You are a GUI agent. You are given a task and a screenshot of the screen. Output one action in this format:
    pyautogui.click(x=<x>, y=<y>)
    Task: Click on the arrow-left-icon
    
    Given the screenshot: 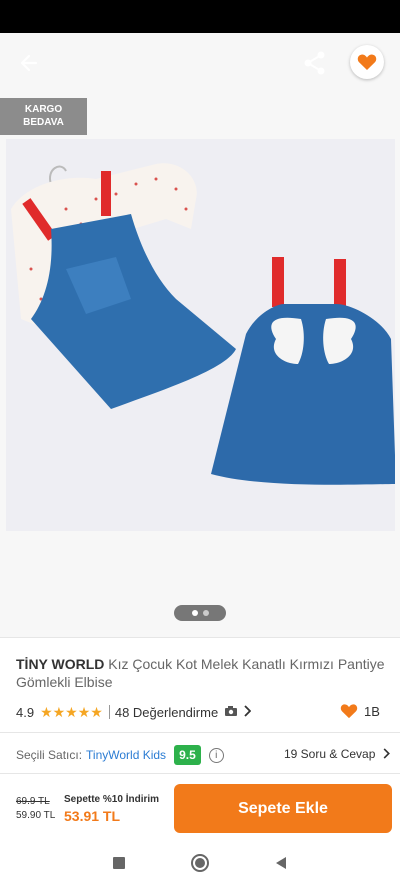 What is the action you would take?
    pyautogui.click(x=29, y=63)
    